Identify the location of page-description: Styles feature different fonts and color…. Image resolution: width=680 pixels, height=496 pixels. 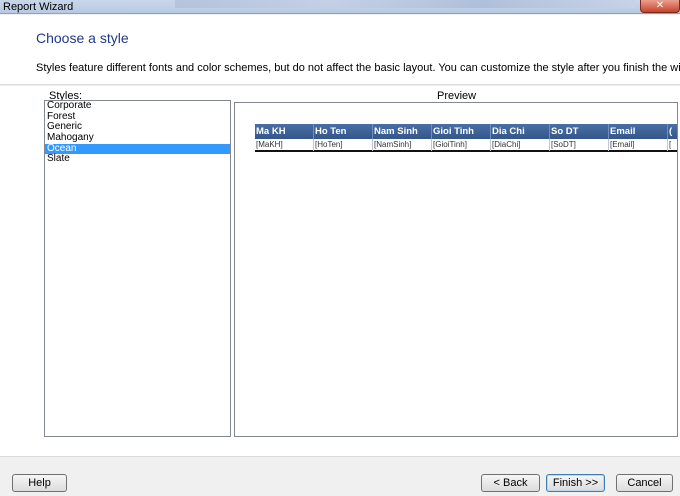
(358, 68).